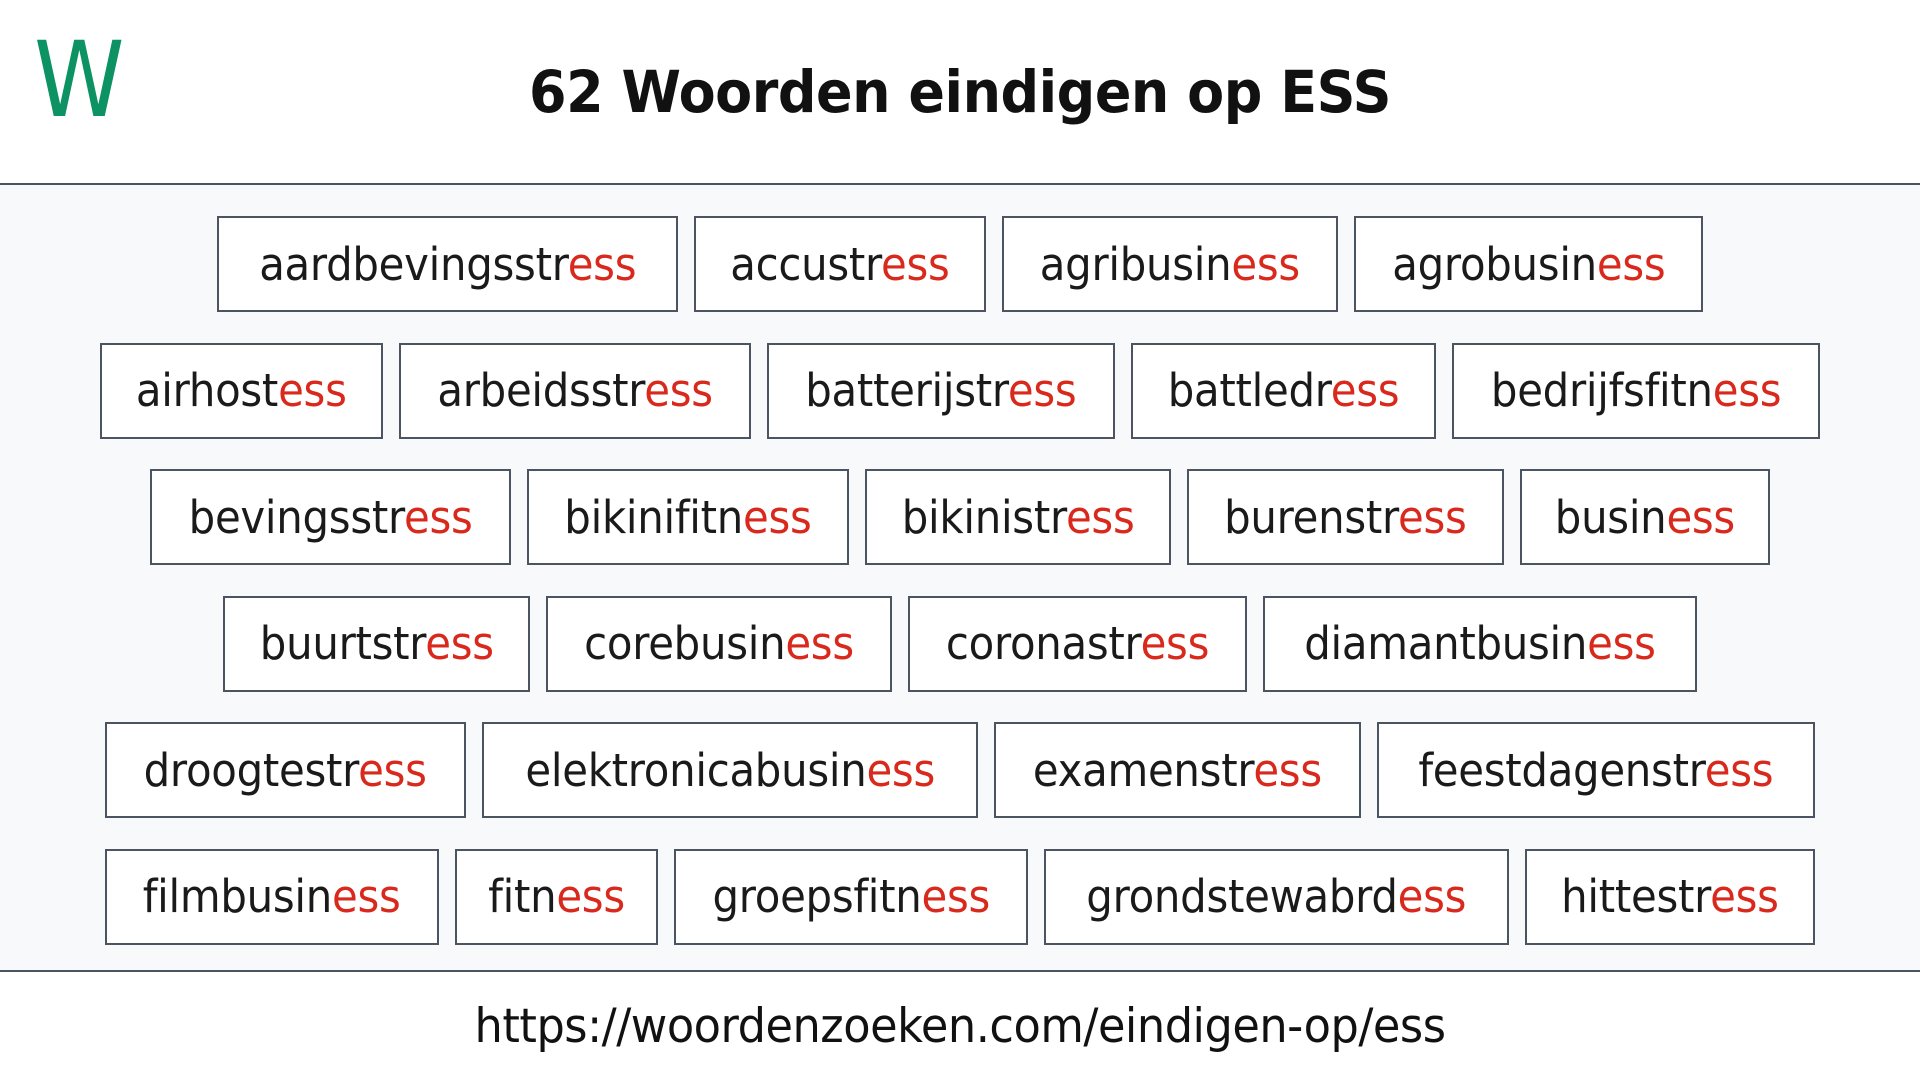 Image resolution: width=1920 pixels, height=1080 pixels. I want to click on word-box: fitness, so click(556, 896).